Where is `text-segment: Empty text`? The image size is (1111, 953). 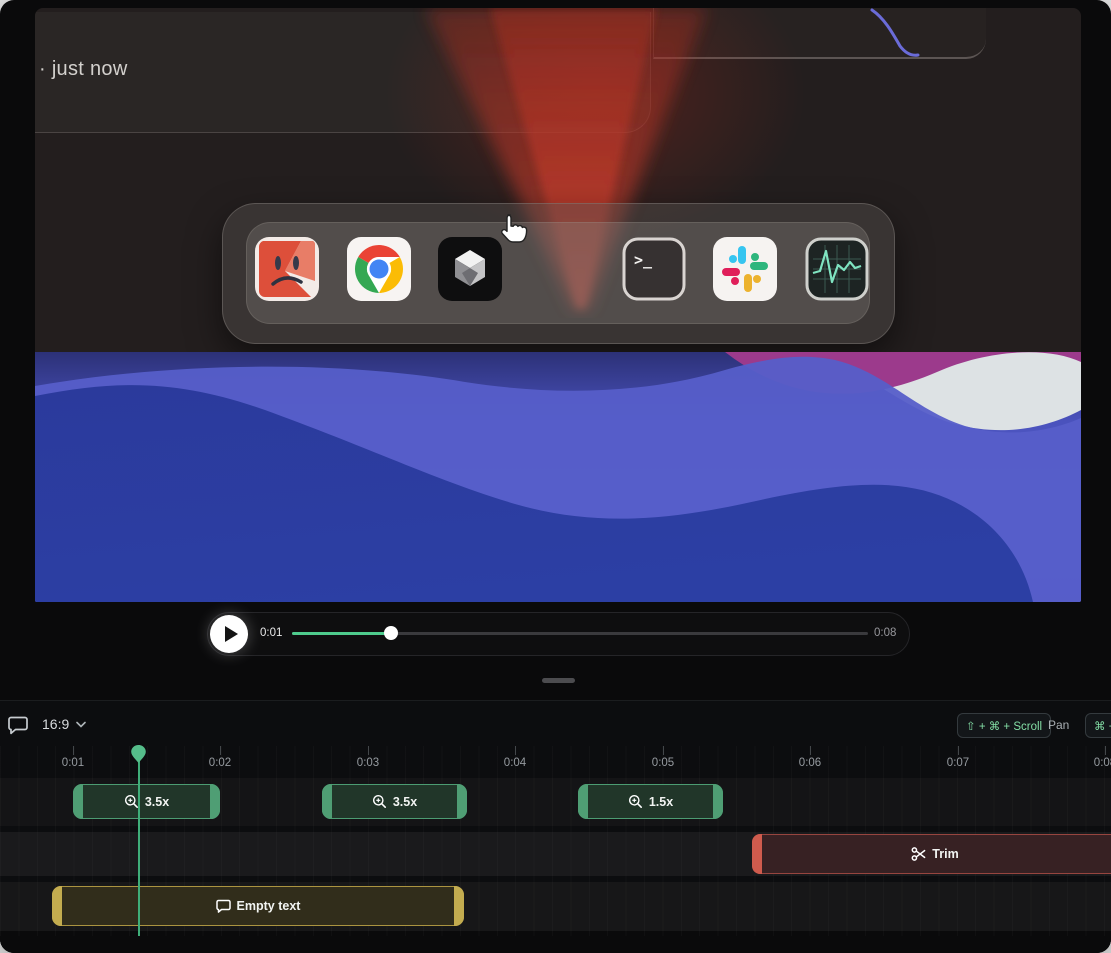 text-segment: Empty text is located at coordinates (258, 906).